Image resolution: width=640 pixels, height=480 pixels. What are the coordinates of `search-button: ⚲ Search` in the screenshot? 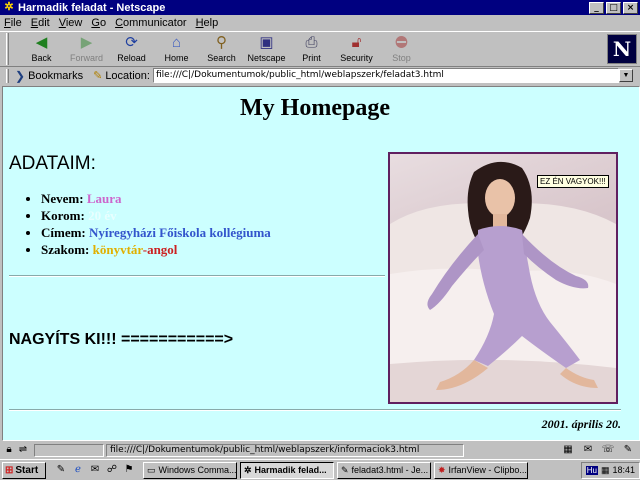 It's located at (221, 49).